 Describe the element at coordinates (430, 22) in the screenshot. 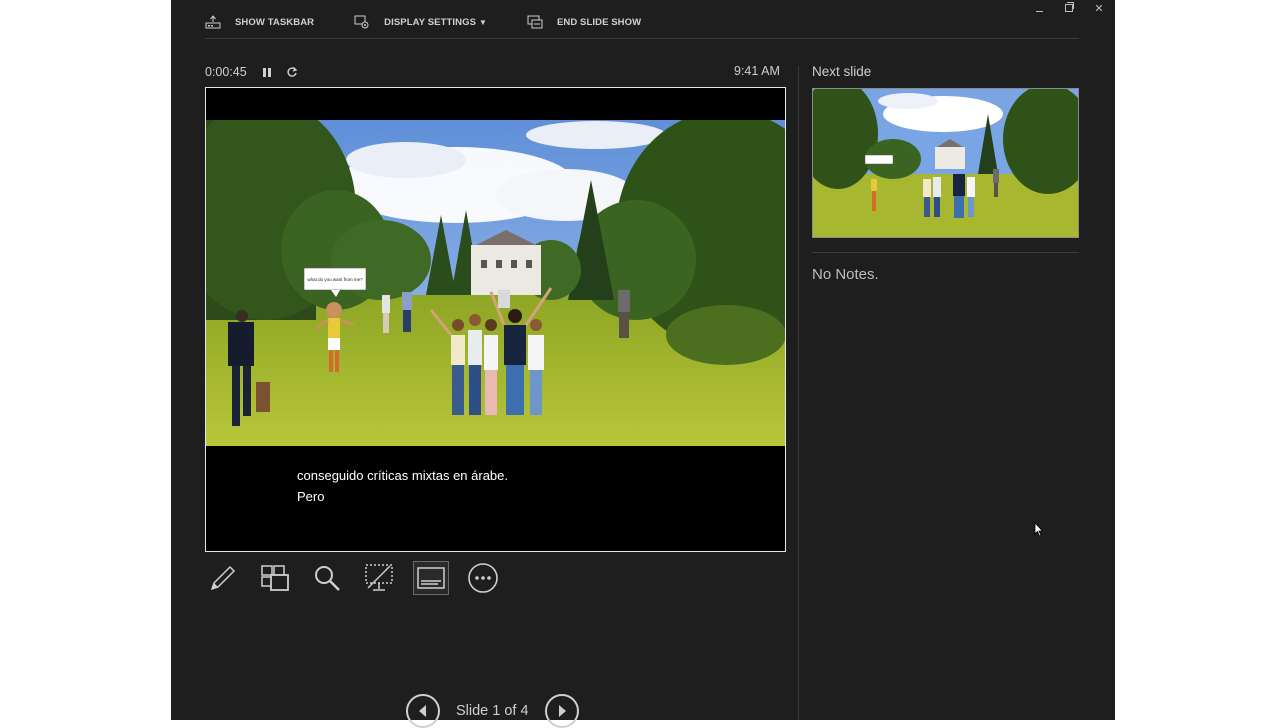

I see `display-settings-label: DISPLAY SETTINGS` at that location.